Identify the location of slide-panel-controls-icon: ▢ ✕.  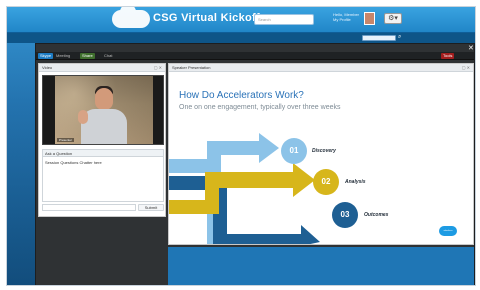
(466, 68).